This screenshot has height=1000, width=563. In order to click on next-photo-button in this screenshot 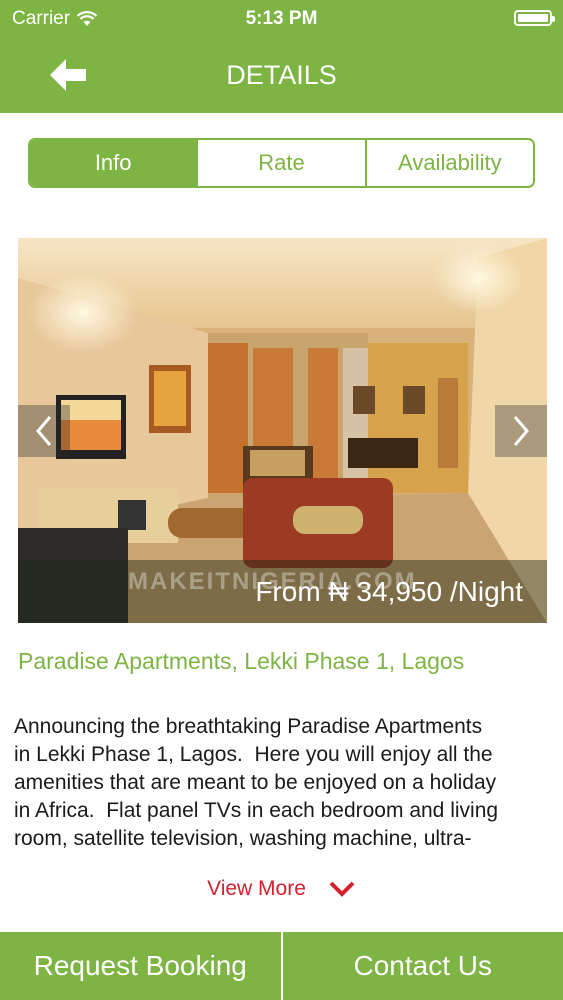, I will do `click(521, 431)`.